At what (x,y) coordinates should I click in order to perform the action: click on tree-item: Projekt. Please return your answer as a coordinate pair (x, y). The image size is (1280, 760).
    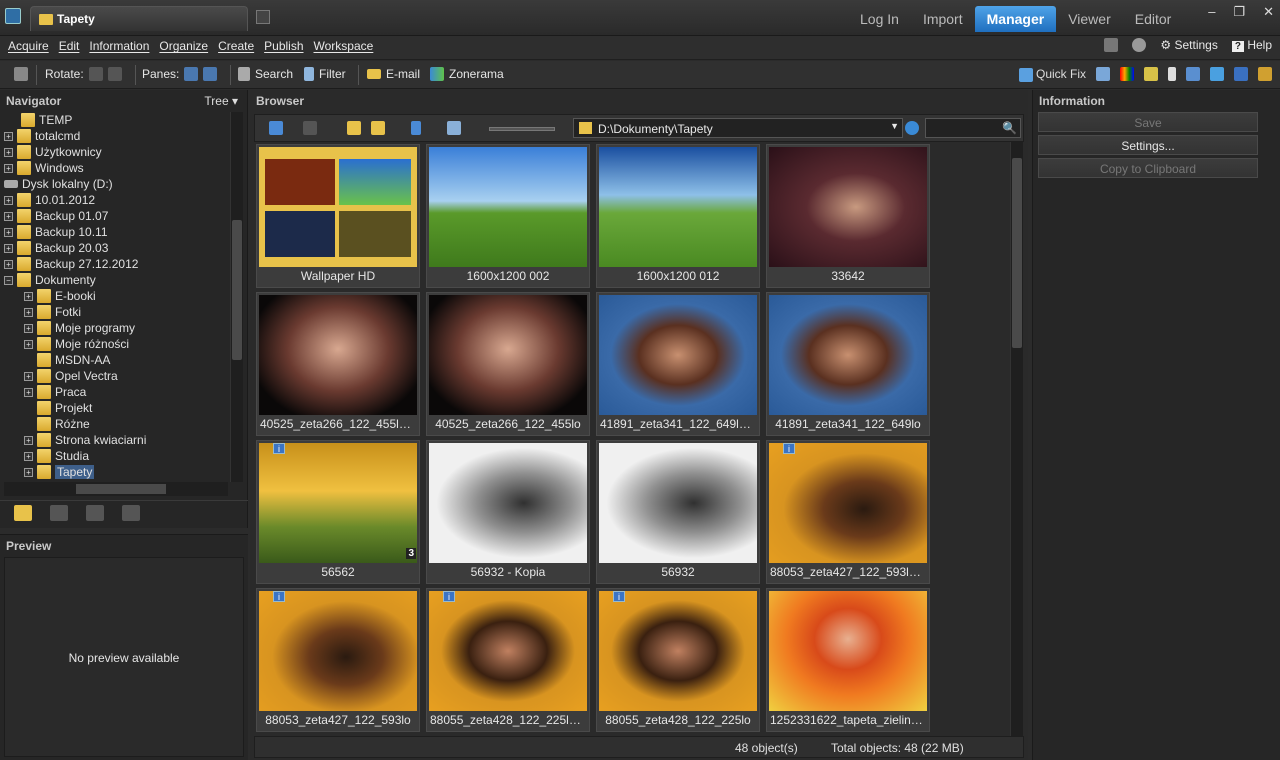
    Looking at the image, I should click on (58, 408).